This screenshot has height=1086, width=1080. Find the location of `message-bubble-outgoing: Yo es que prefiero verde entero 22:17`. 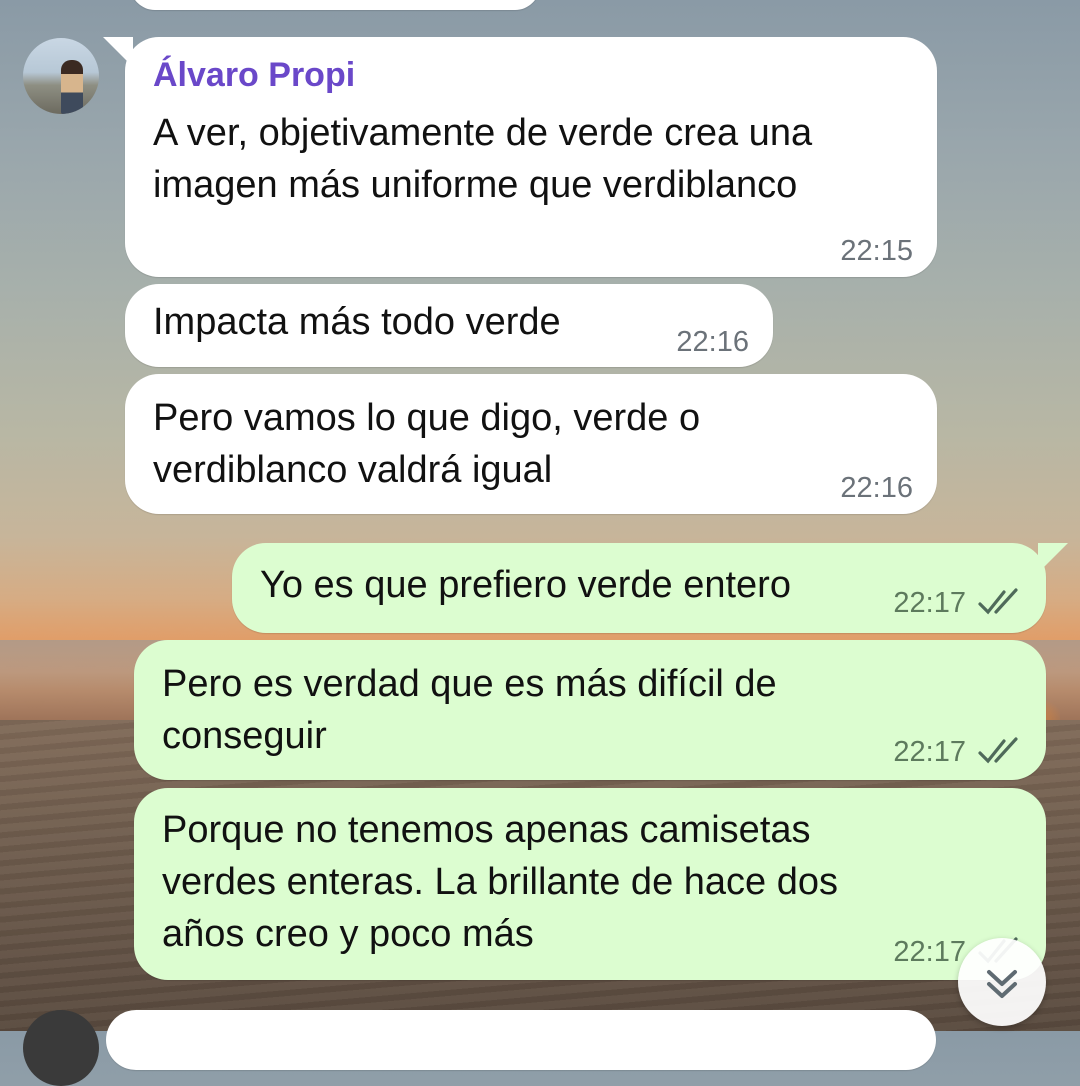

message-bubble-outgoing: Yo es que prefiero verde entero 22:17 is located at coordinates (650, 588).